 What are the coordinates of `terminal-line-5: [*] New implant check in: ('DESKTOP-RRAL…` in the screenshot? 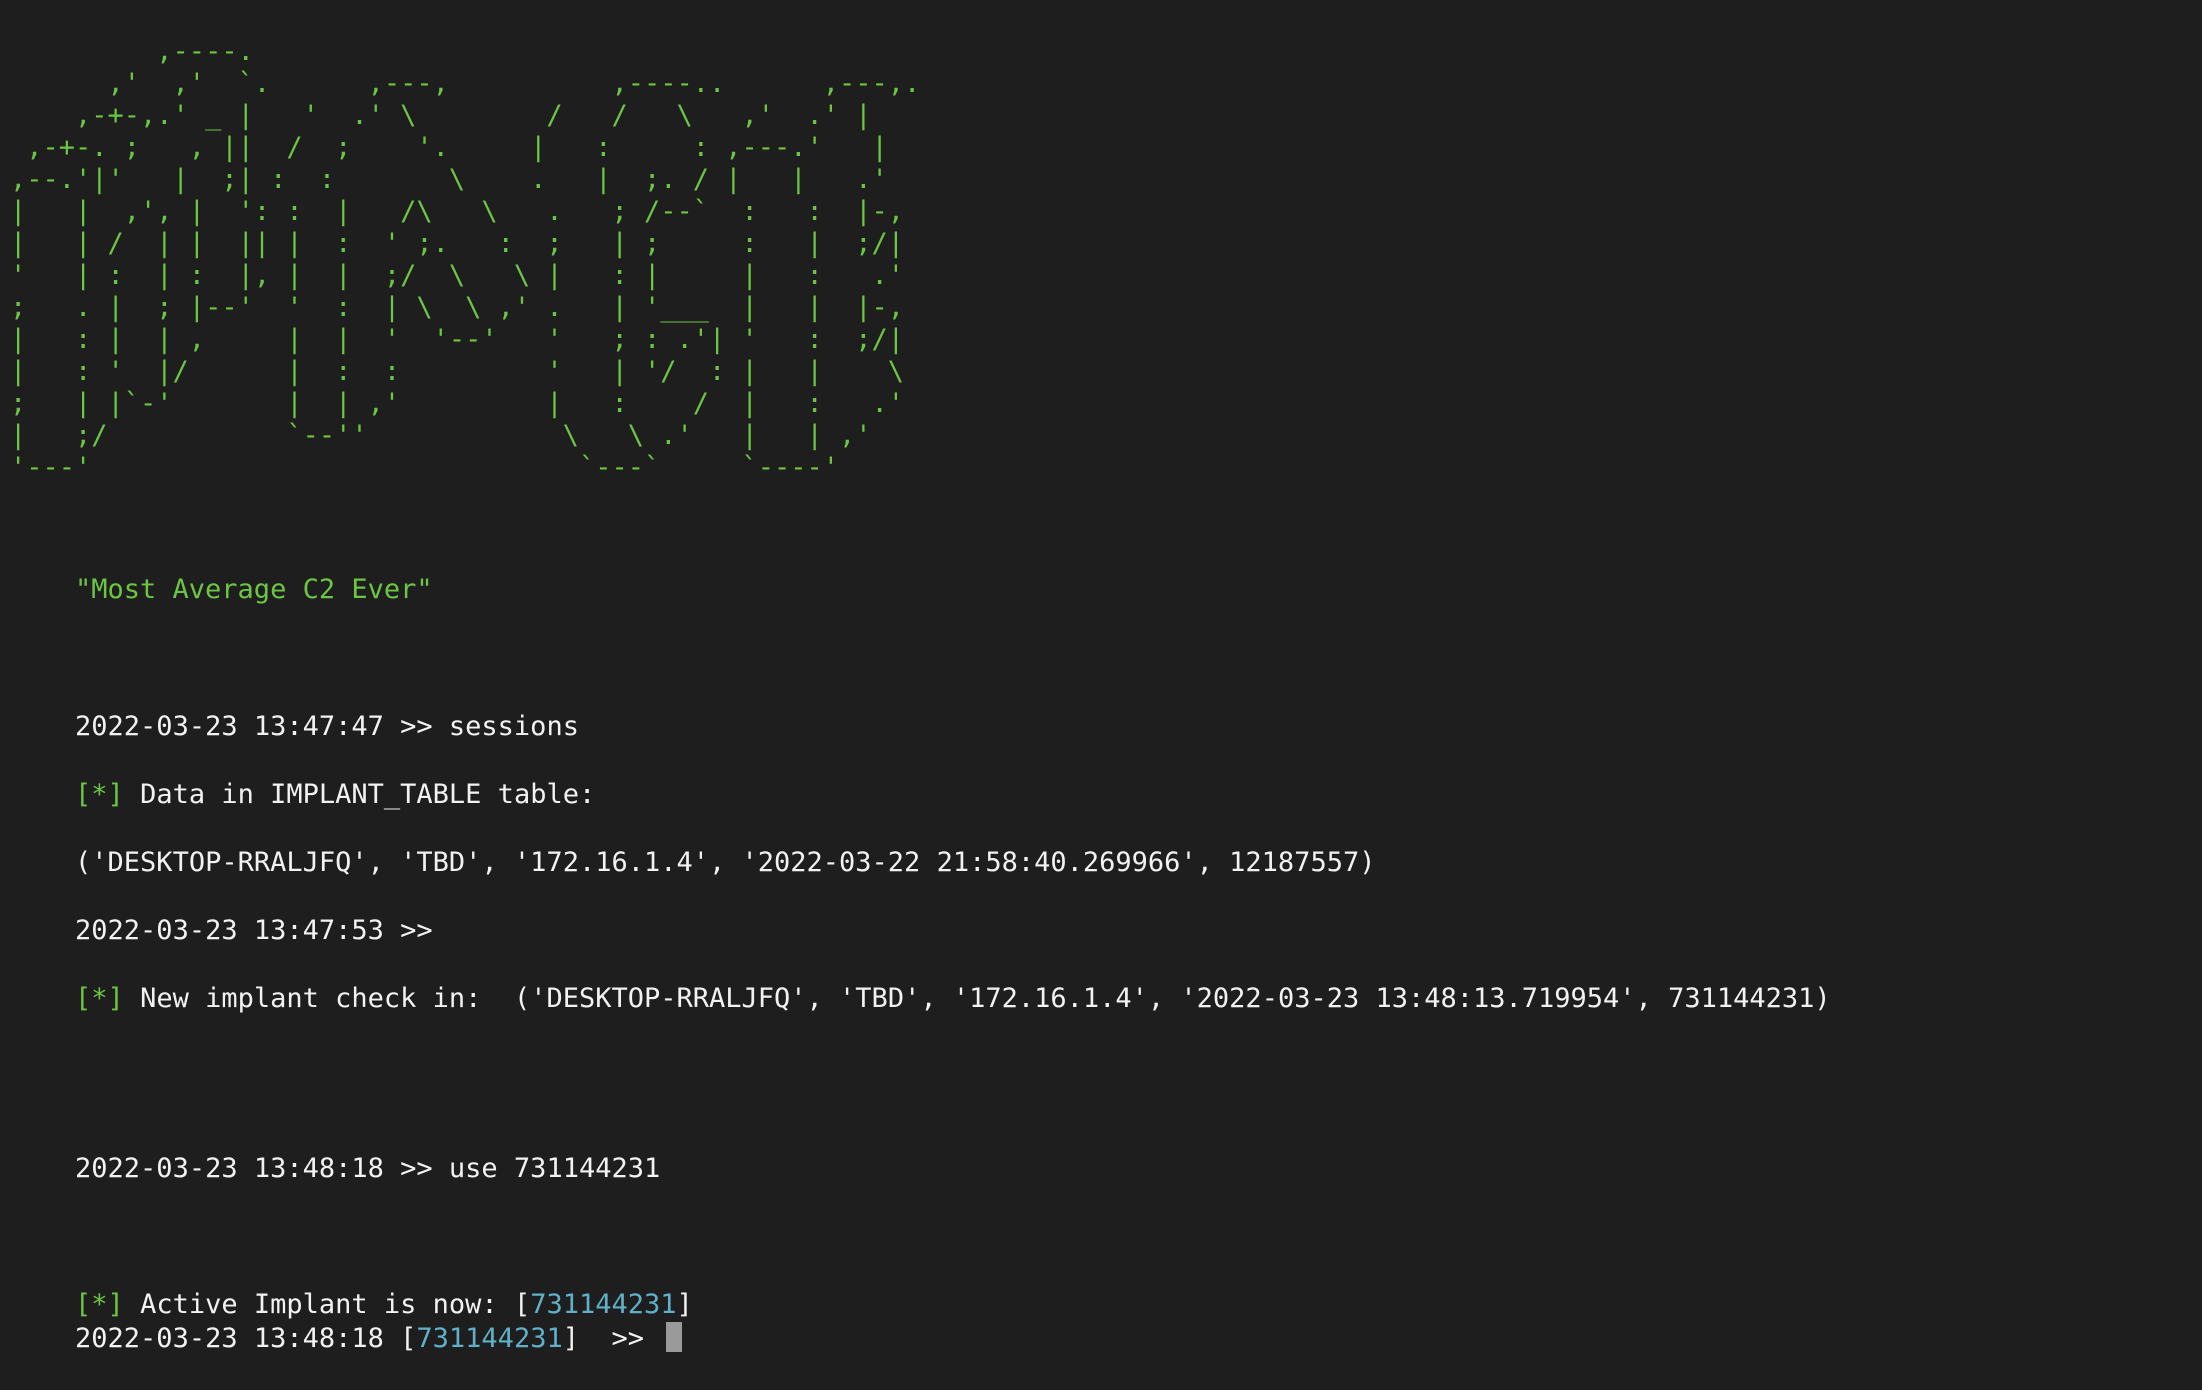 It's located at (920, 999).